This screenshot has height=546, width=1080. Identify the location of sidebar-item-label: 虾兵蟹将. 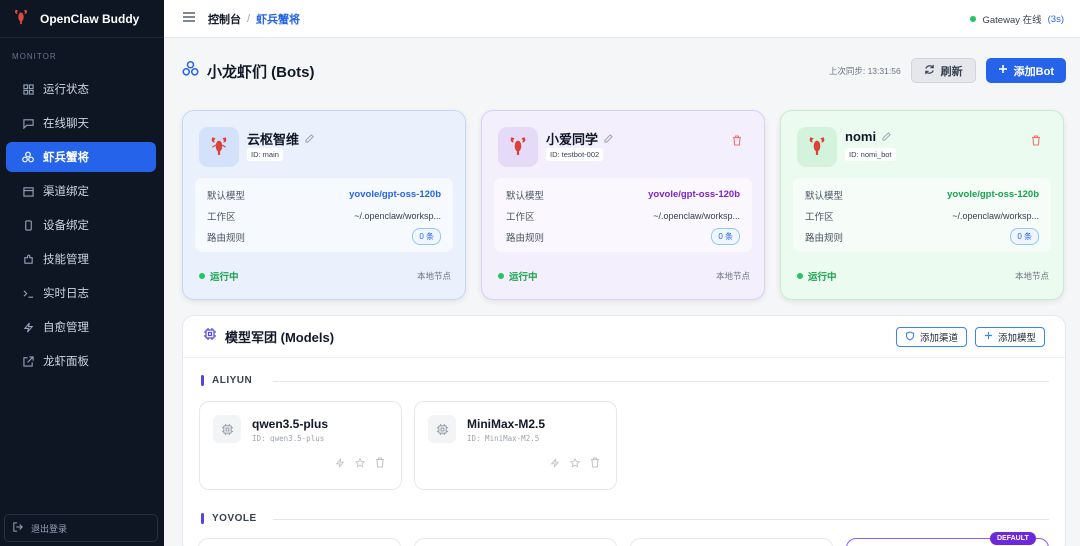
(66, 158).